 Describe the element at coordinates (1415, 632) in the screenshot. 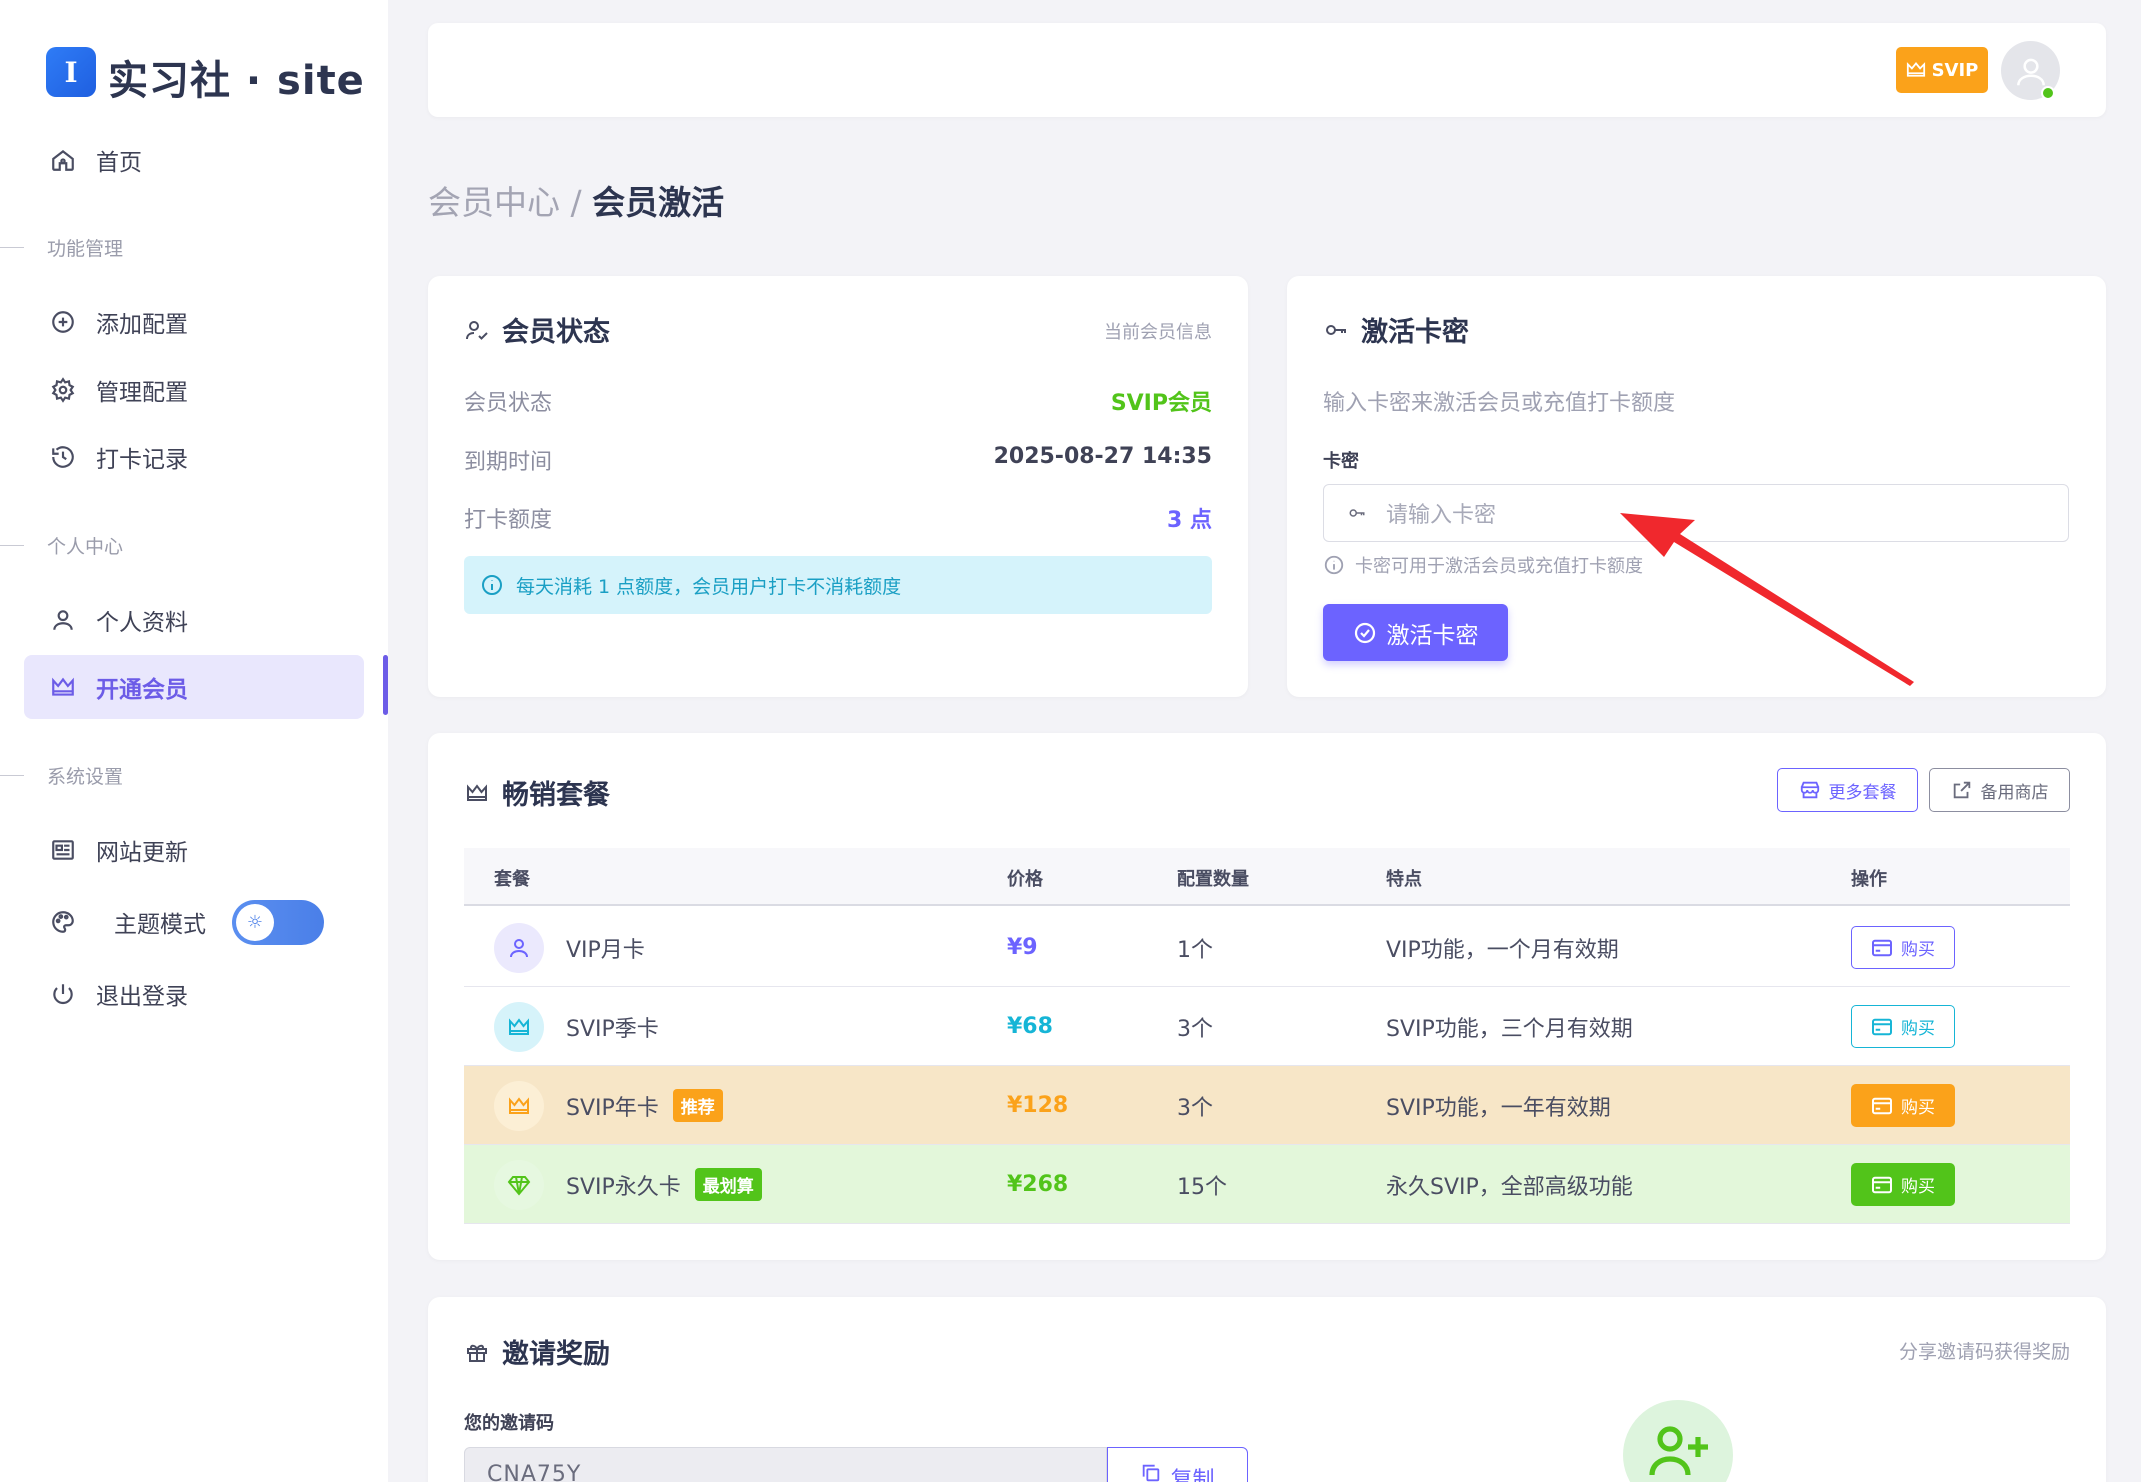

I see `activate-button: 激活卡密` at that location.